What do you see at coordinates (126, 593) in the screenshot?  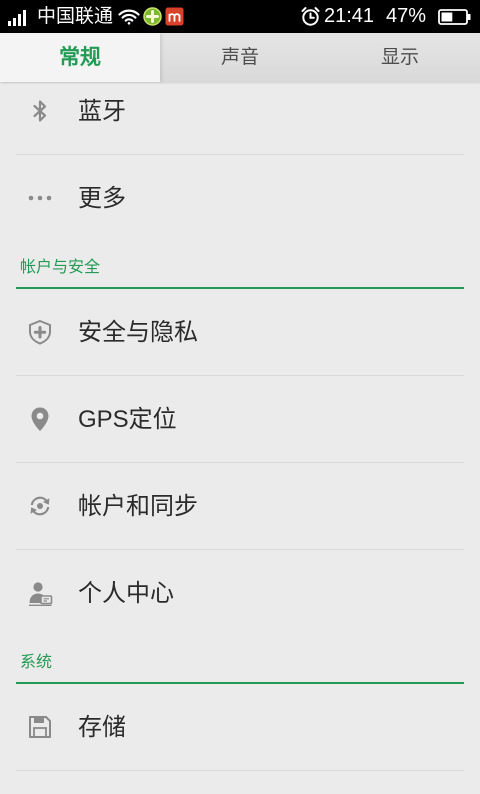 I see `list-item-label: 个人中心` at bounding box center [126, 593].